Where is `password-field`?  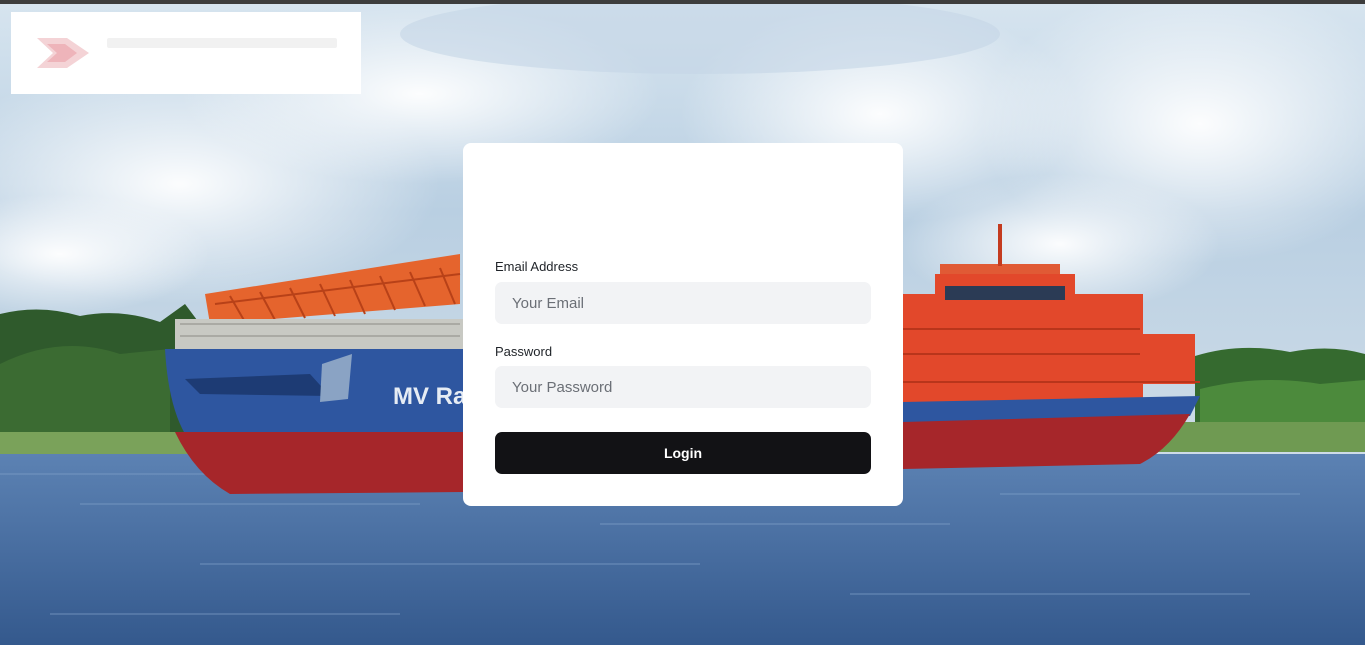 password-field is located at coordinates (683, 387).